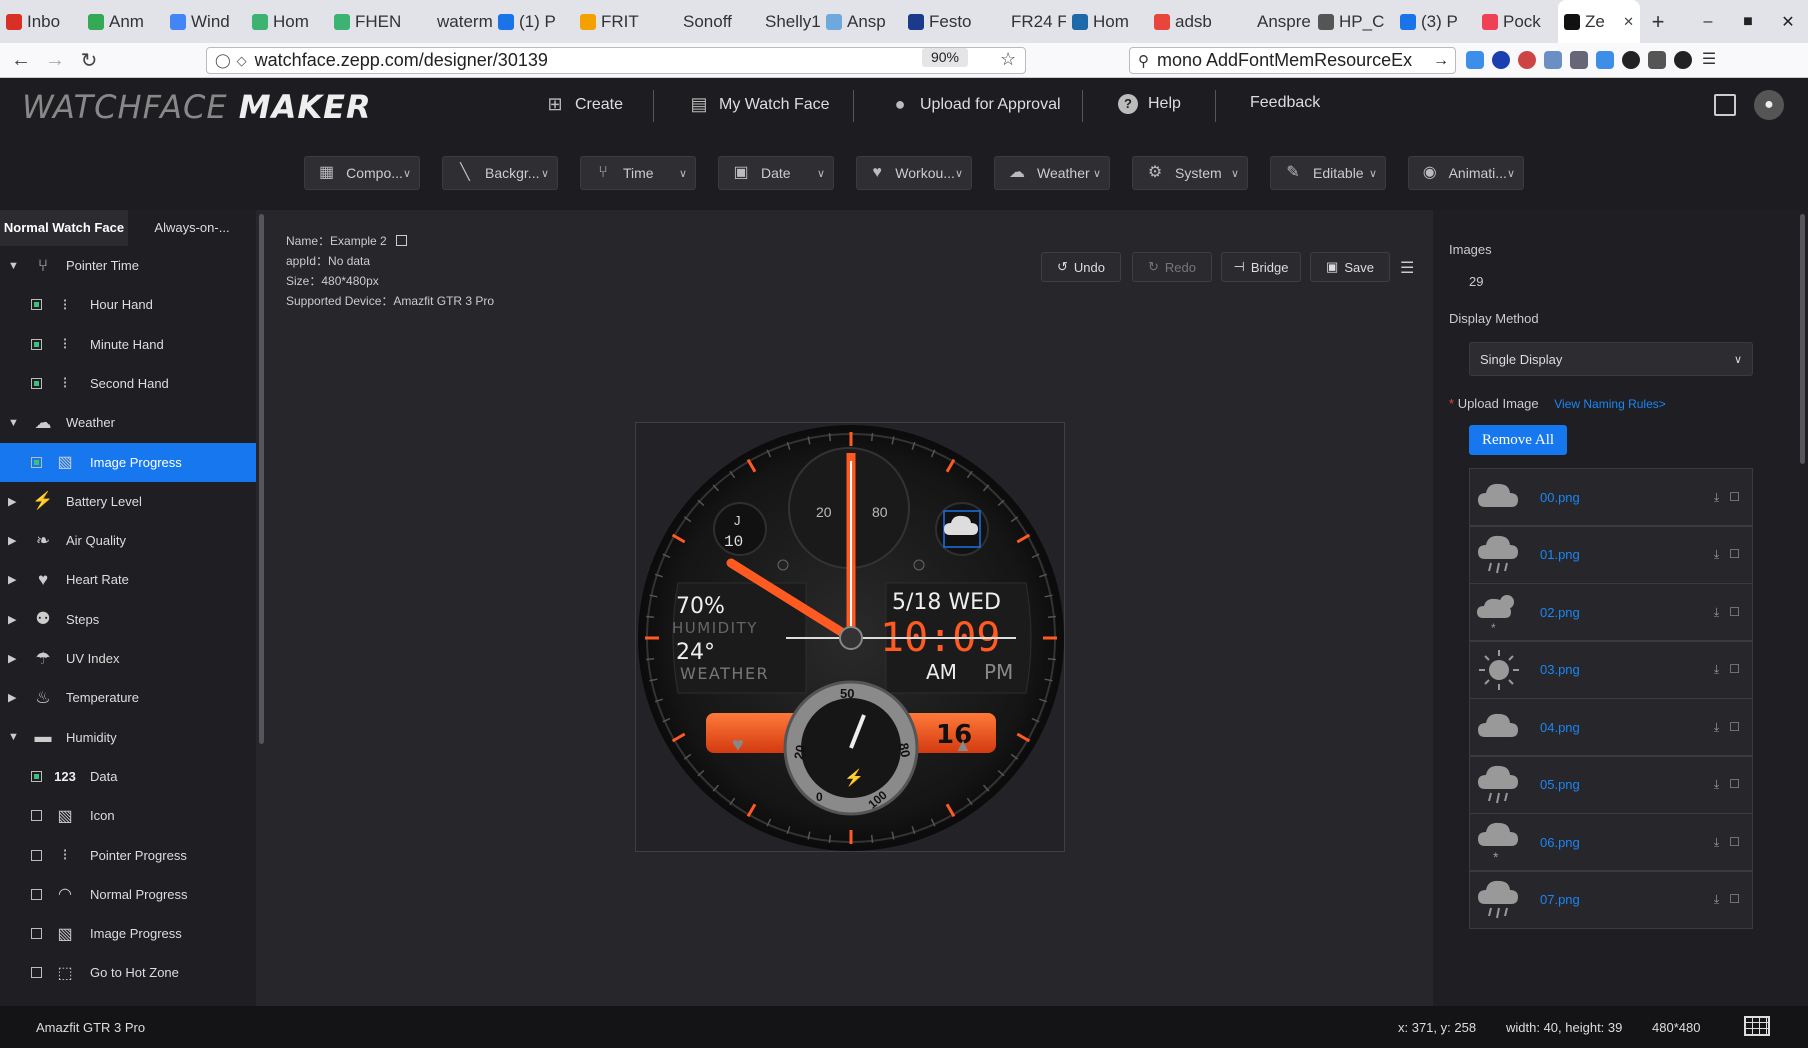 The width and height of the screenshot is (1808, 1048). What do you see at coordinates (1560, 554) in the screenshot?
I see `image-filename-link: 01.png` at bounding box center [1560, 554].